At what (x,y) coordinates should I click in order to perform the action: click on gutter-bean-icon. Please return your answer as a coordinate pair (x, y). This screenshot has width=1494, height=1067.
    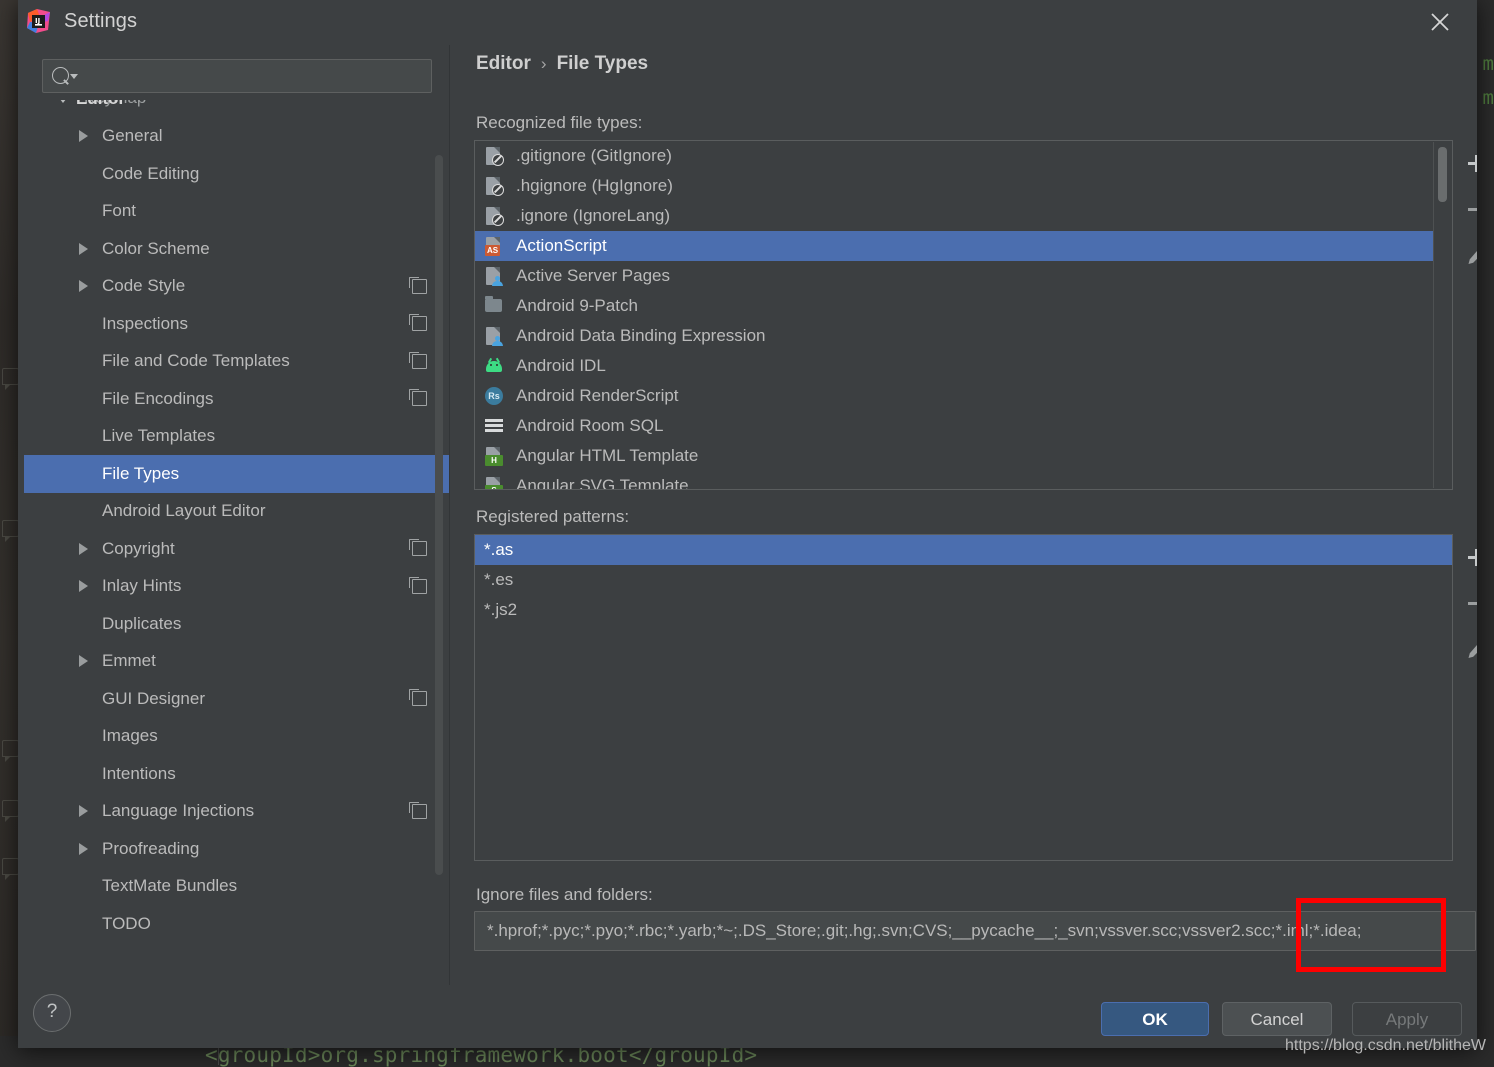
    Looking at the image, I should click on (10, 751).